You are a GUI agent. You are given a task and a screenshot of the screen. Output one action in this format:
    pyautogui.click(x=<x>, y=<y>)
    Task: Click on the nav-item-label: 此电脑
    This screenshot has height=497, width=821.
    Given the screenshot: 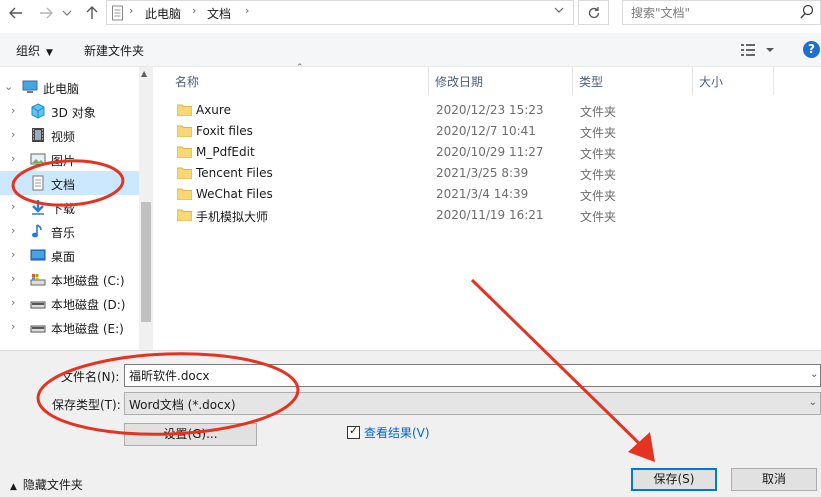 What is the action you would take?
    pyautogui.click(x=61, y=89)
    